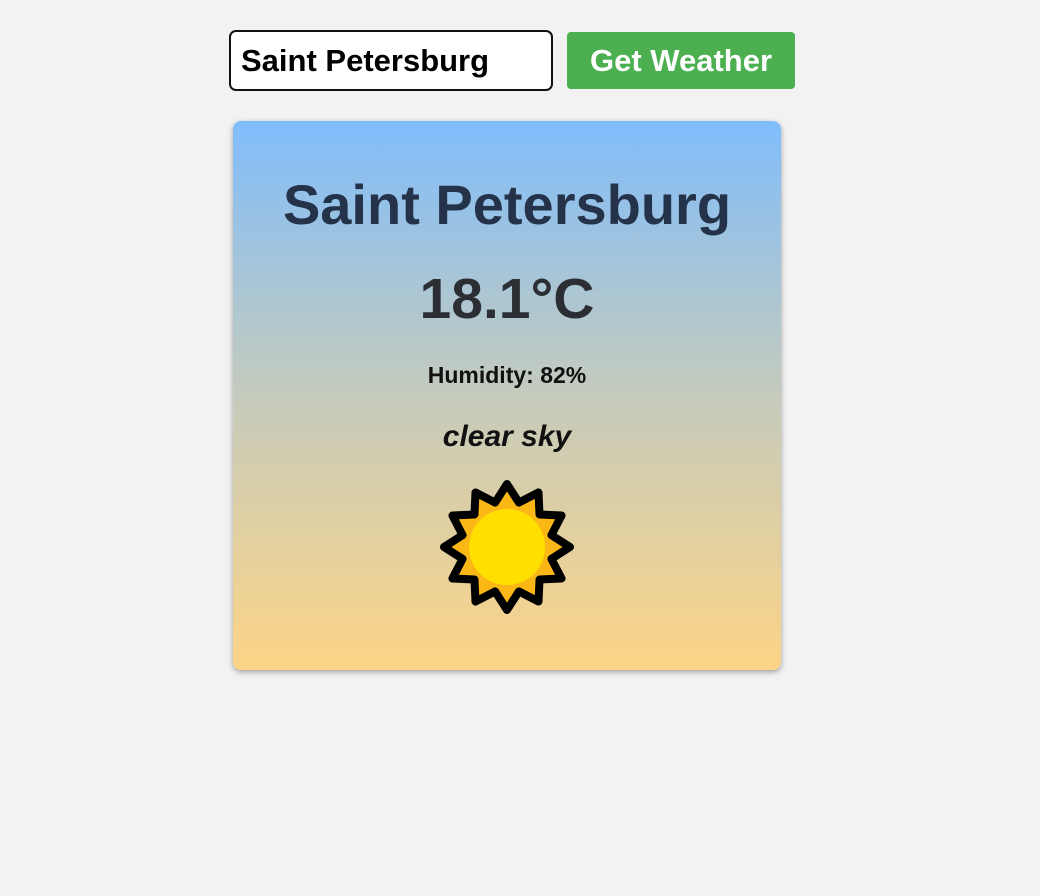 Image resolution: width=1040 pixels, height=896 pixels. What do you see at coordinates (507, 375) in the screenshot?
I see `humidity: Humidity: 82%` at bounding box center [507, 375].